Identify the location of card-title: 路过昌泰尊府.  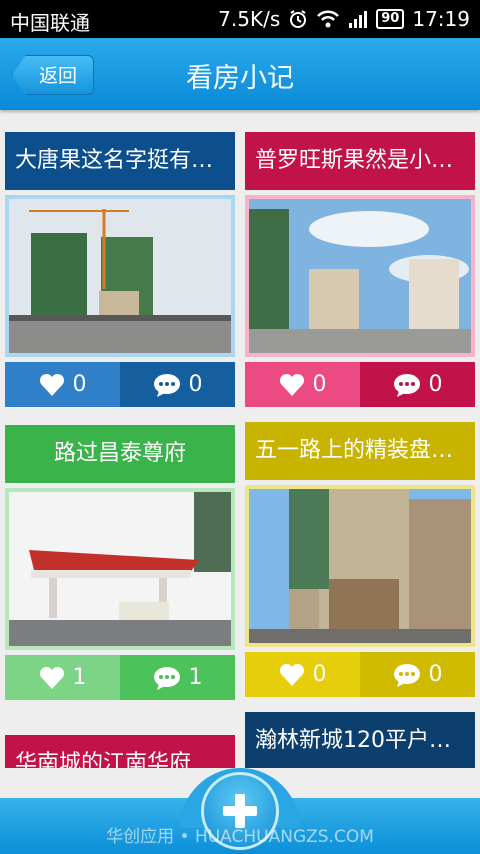
(120, 454).